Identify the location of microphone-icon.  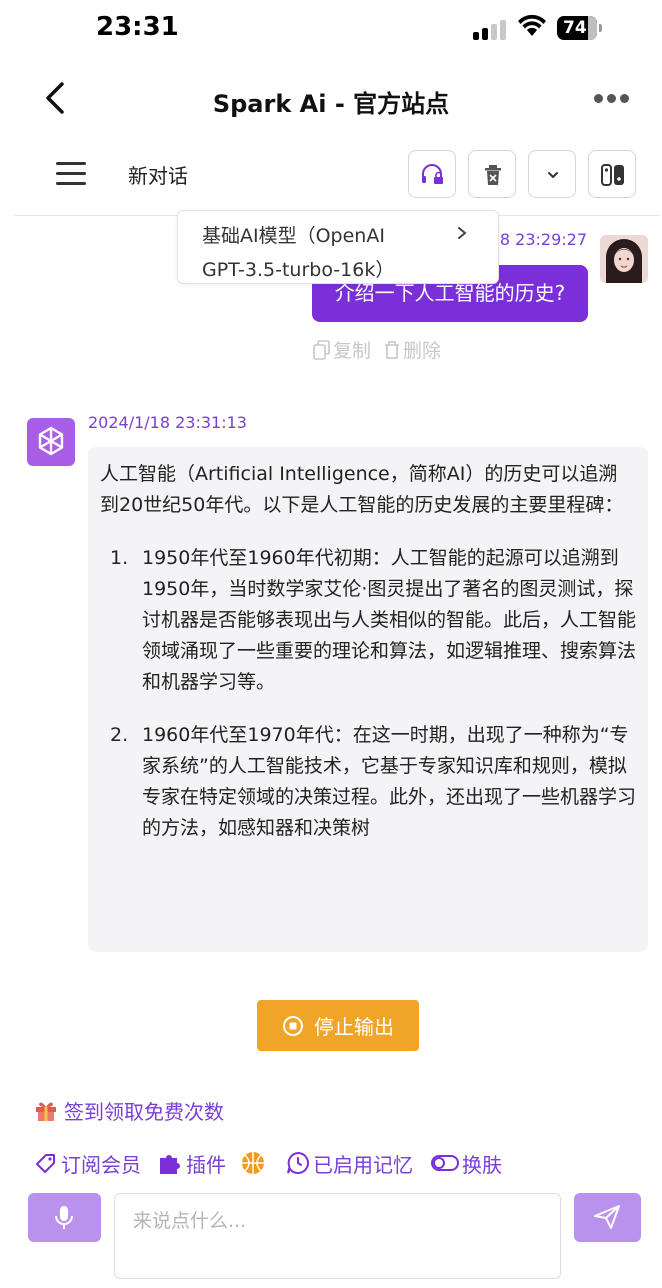
(64, 1217).